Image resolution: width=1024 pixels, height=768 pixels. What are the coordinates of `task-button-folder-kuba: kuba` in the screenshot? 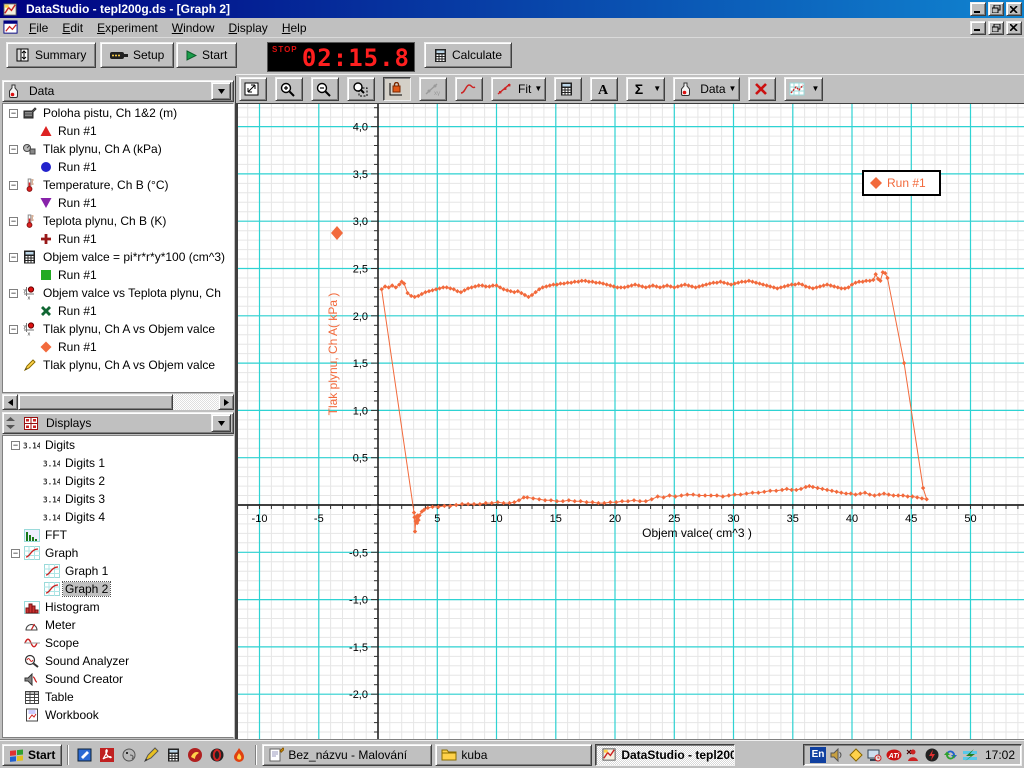 It's located at (514, 754).